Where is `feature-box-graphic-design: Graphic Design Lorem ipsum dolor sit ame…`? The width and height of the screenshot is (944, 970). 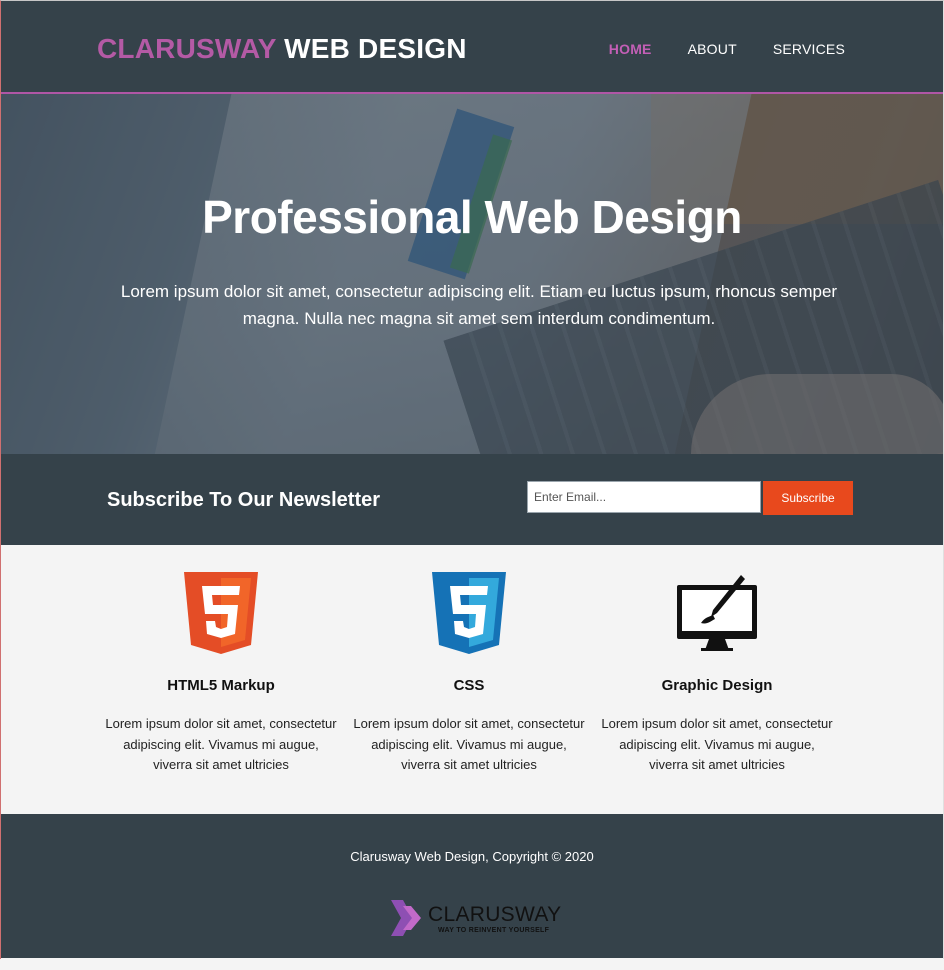
feature-box-graphic-design: Graphic Design Lorem ipsum dolor sit ame… is located at coordinates (717, 658).